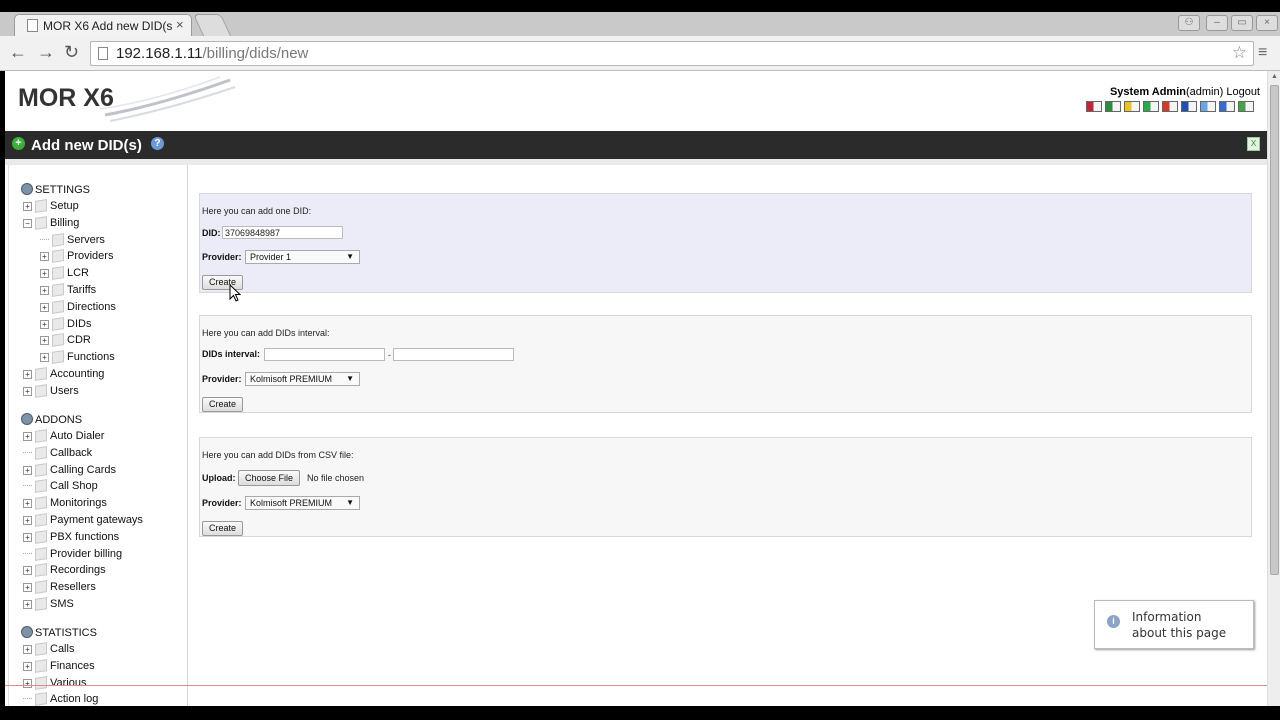  I want to click on collapse-icon: −, so click(27, 223).